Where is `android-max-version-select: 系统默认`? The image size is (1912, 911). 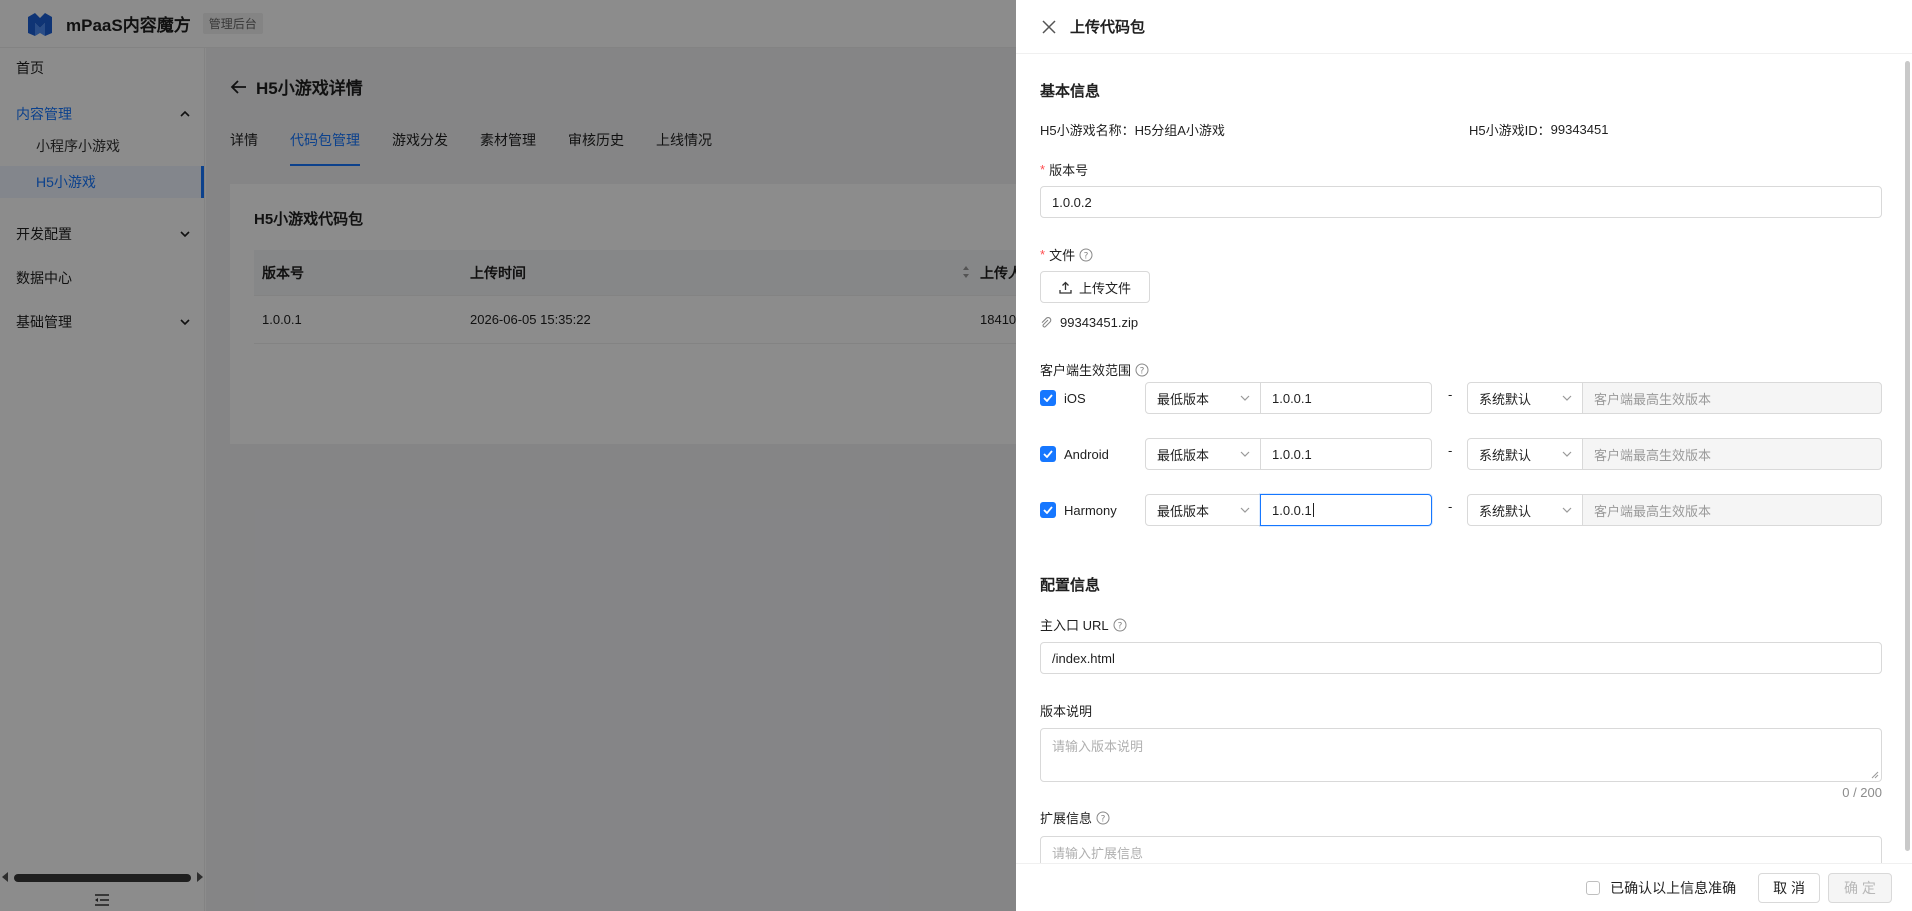
android-max-version-select: 系统默认 is located at coordinates (1525, 454).